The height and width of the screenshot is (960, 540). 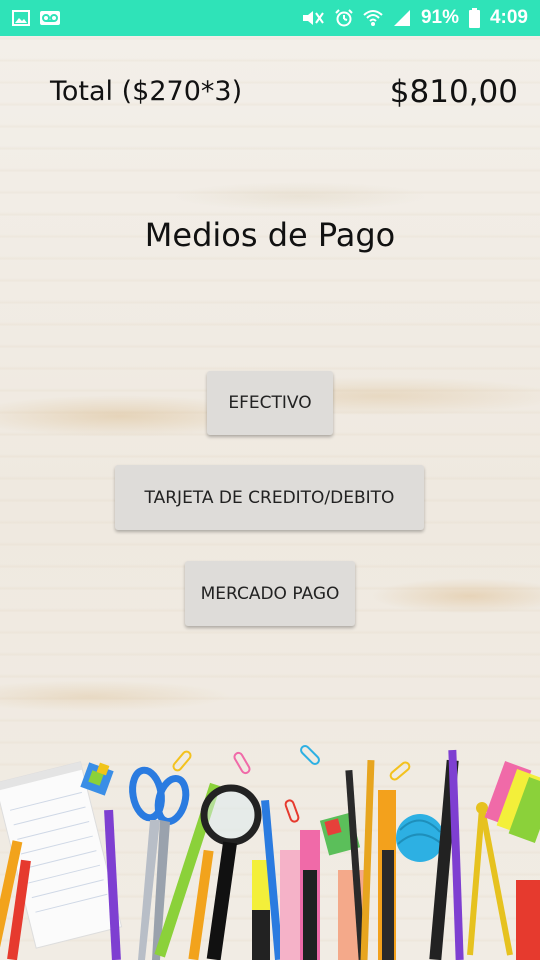 What do you see at coordinates (36, 18) in the screenshot?
I see `status-bar-left` at bounding box center [36, 18].